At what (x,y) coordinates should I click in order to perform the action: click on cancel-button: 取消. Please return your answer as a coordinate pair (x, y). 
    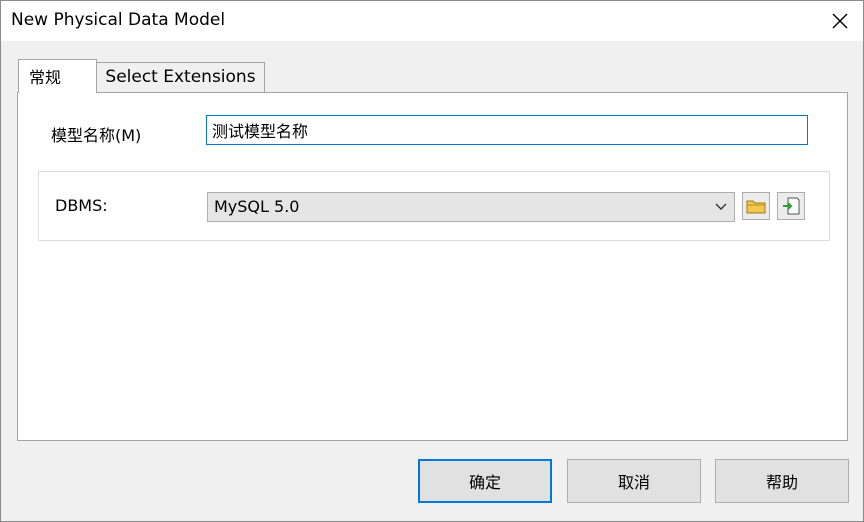
    Looking at the image, I should click on (634, 481).